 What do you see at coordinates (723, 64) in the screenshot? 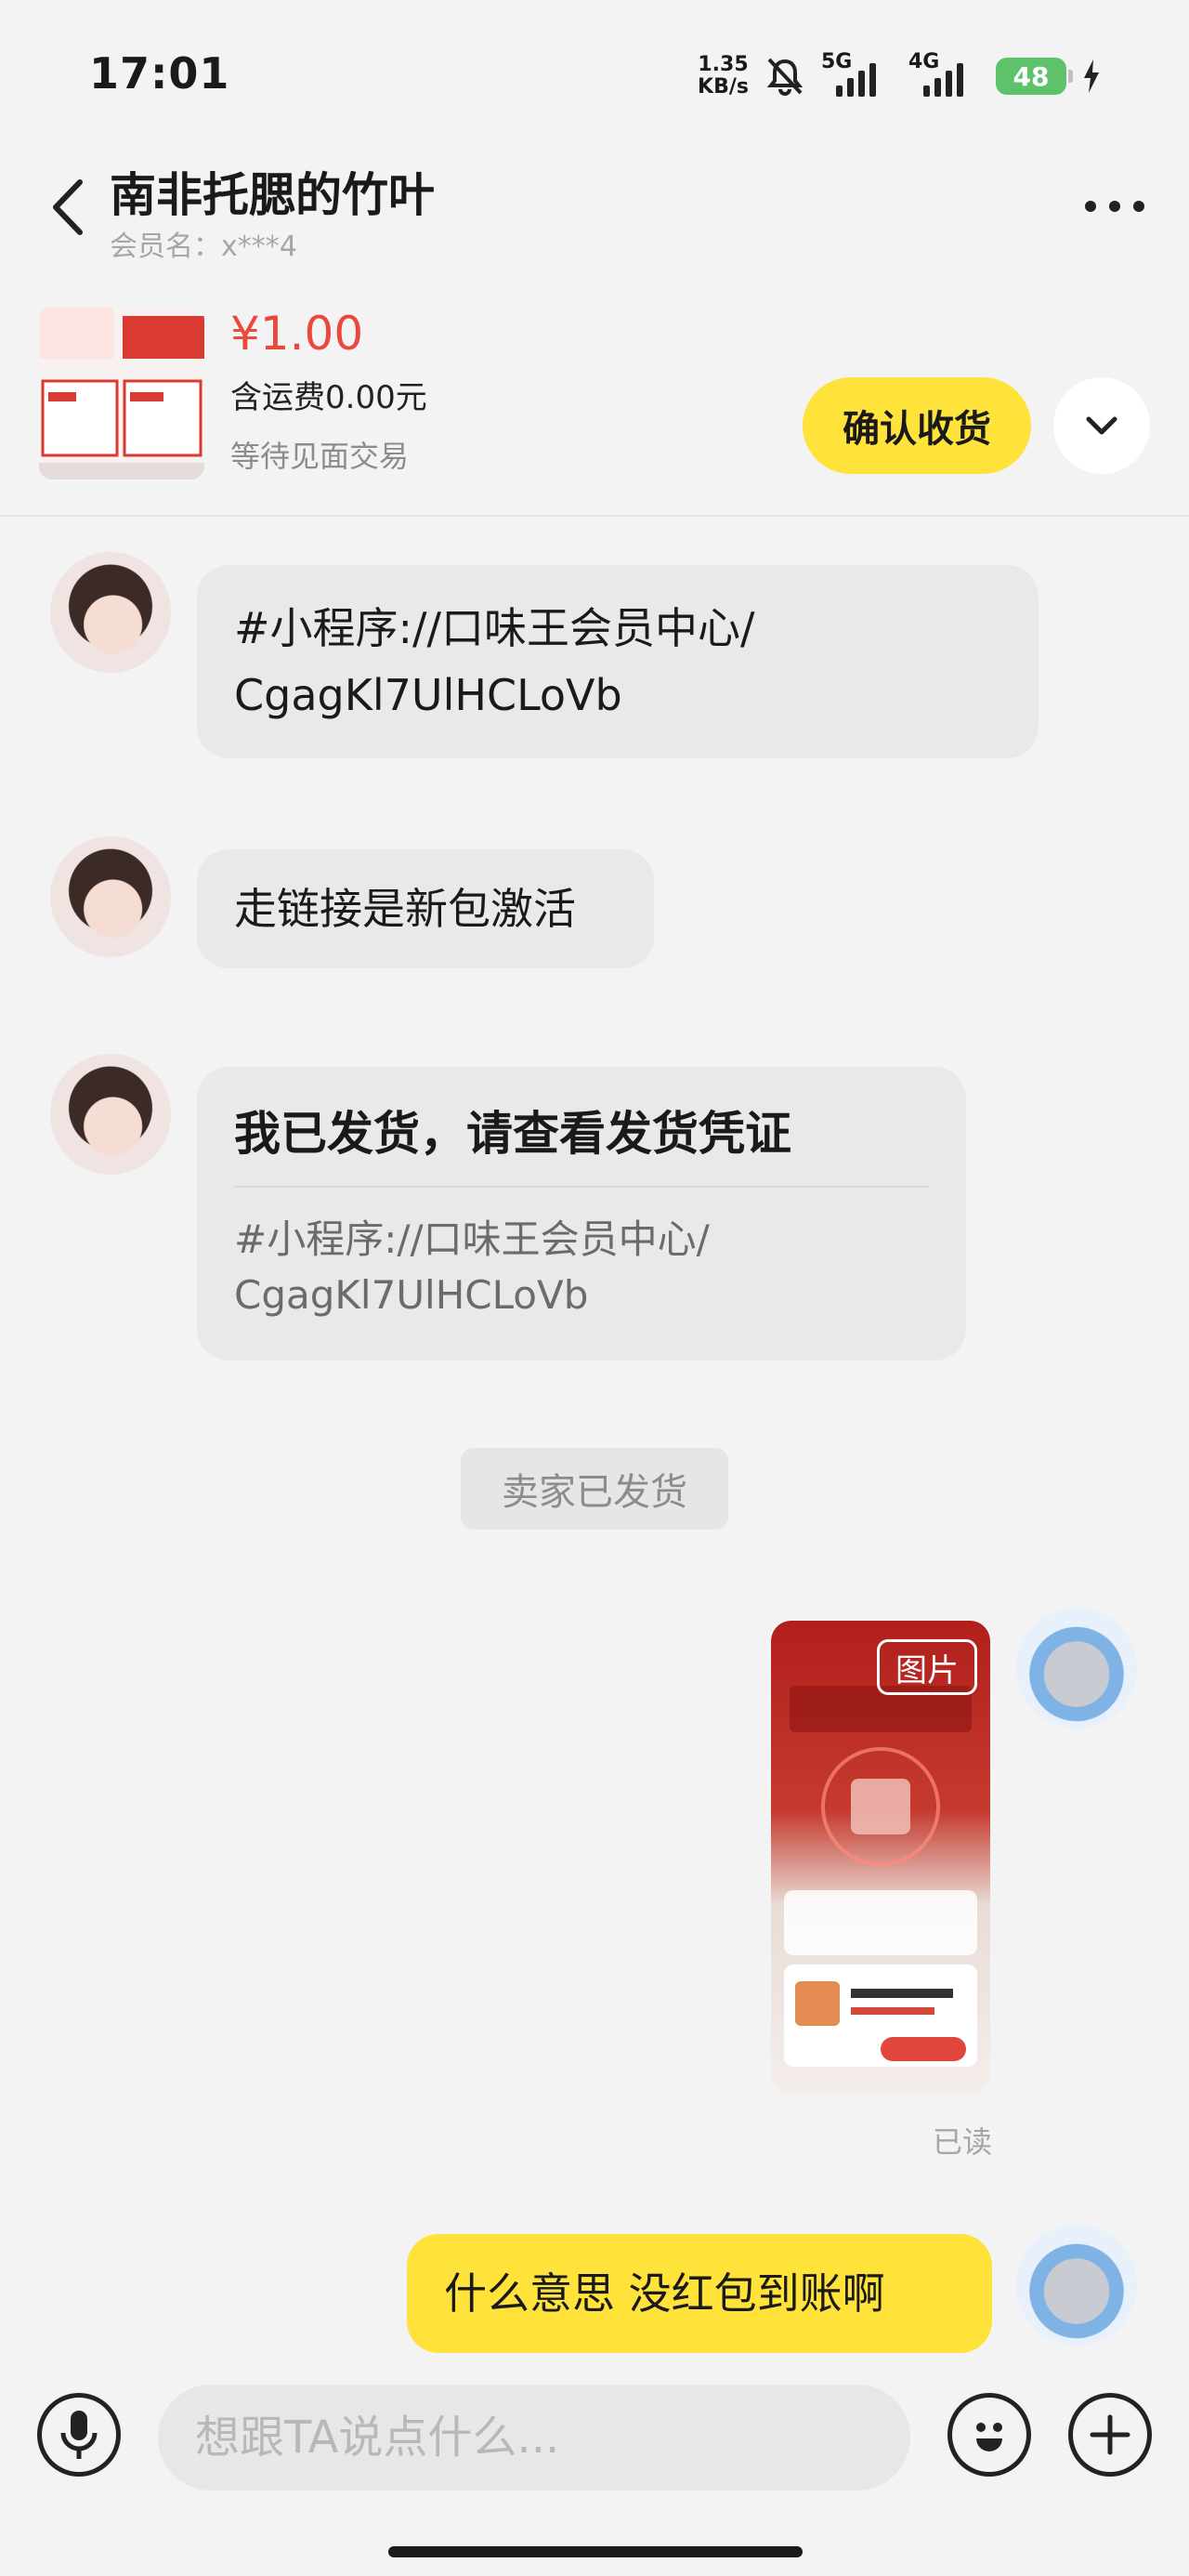
I see `speed-value: 1.35` at bounding box center [723, 64].